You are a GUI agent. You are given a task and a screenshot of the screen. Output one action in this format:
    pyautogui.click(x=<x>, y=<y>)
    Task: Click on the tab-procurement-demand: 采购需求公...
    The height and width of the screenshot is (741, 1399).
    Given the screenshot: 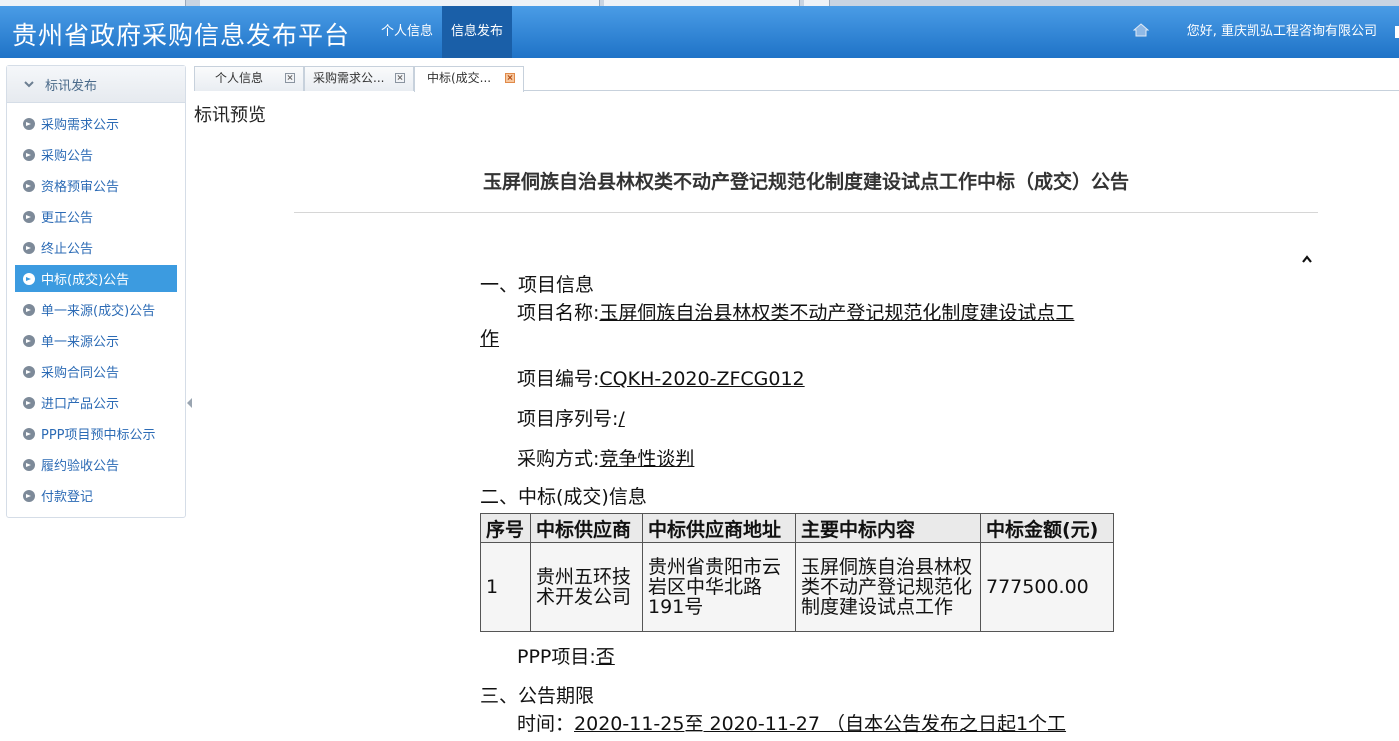 What is the action you would take?
    pyautogui.click(x=359, y=78)
    